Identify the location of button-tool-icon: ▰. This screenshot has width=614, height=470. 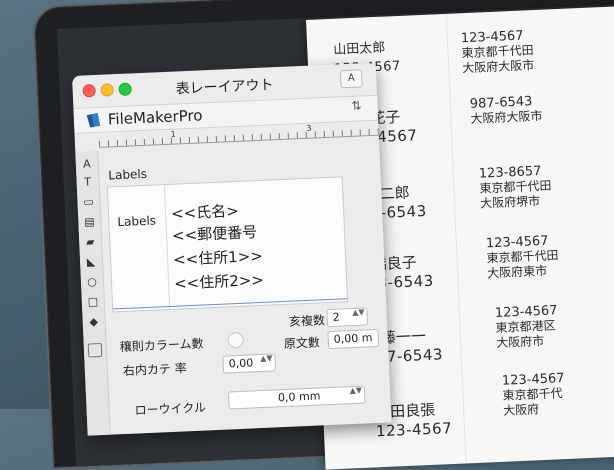
(90, 242).